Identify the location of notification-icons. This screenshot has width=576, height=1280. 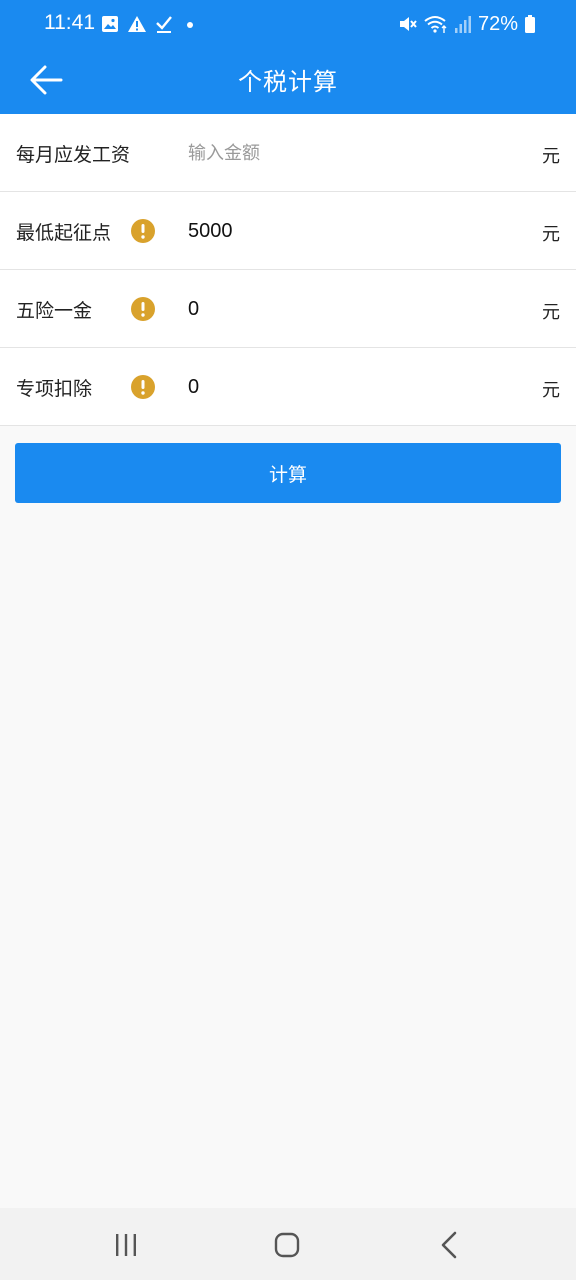
(148, 24).